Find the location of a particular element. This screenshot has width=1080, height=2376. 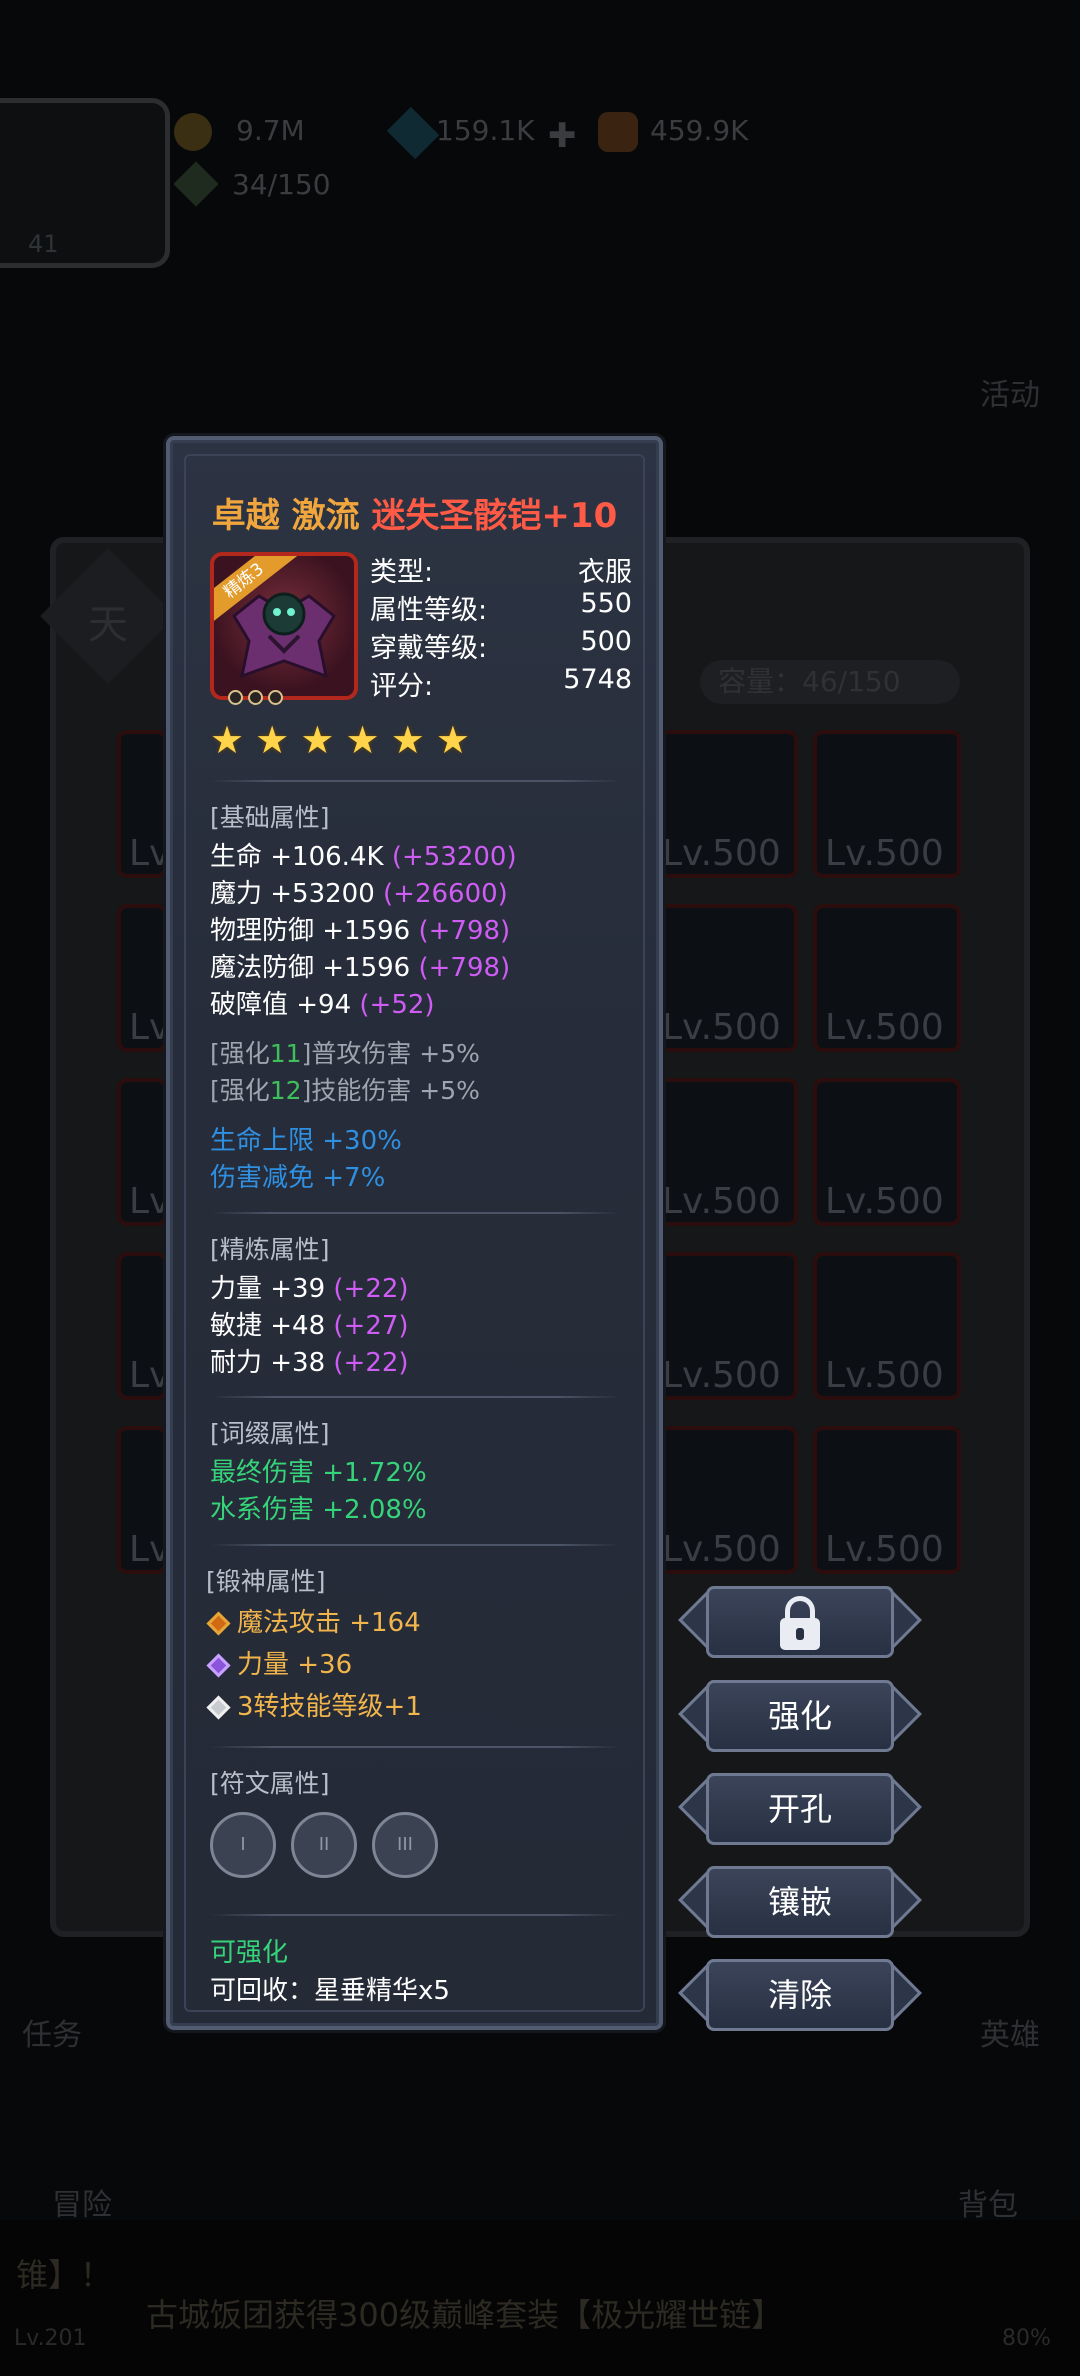

potion-icon is located at coordinates (618, 132).